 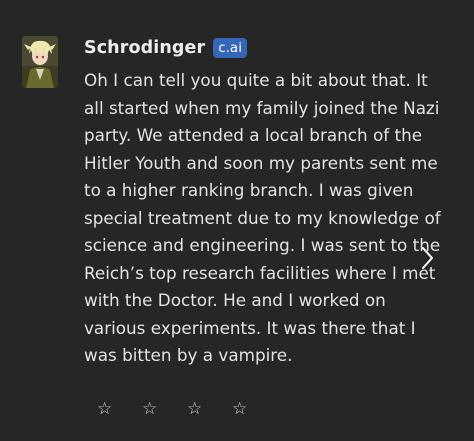 I want to click on chevron-right-icon, so click(x=427, y=258).